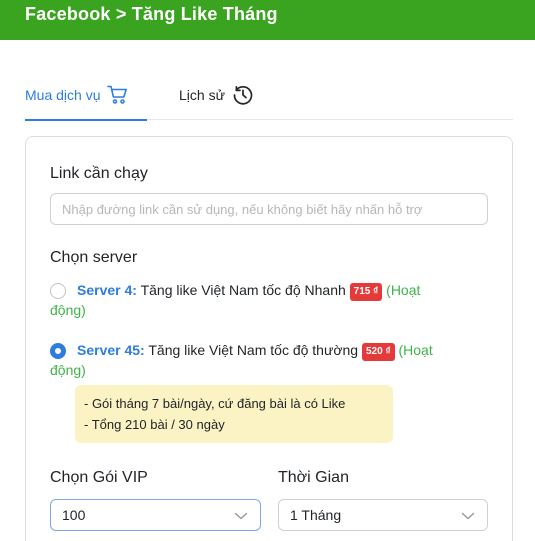  What do you see at coordinates (269, 95) in the screenshot?
I see `tab-bar: Mua dịch vụ Lịch sử` at bounding box center [269, 95].